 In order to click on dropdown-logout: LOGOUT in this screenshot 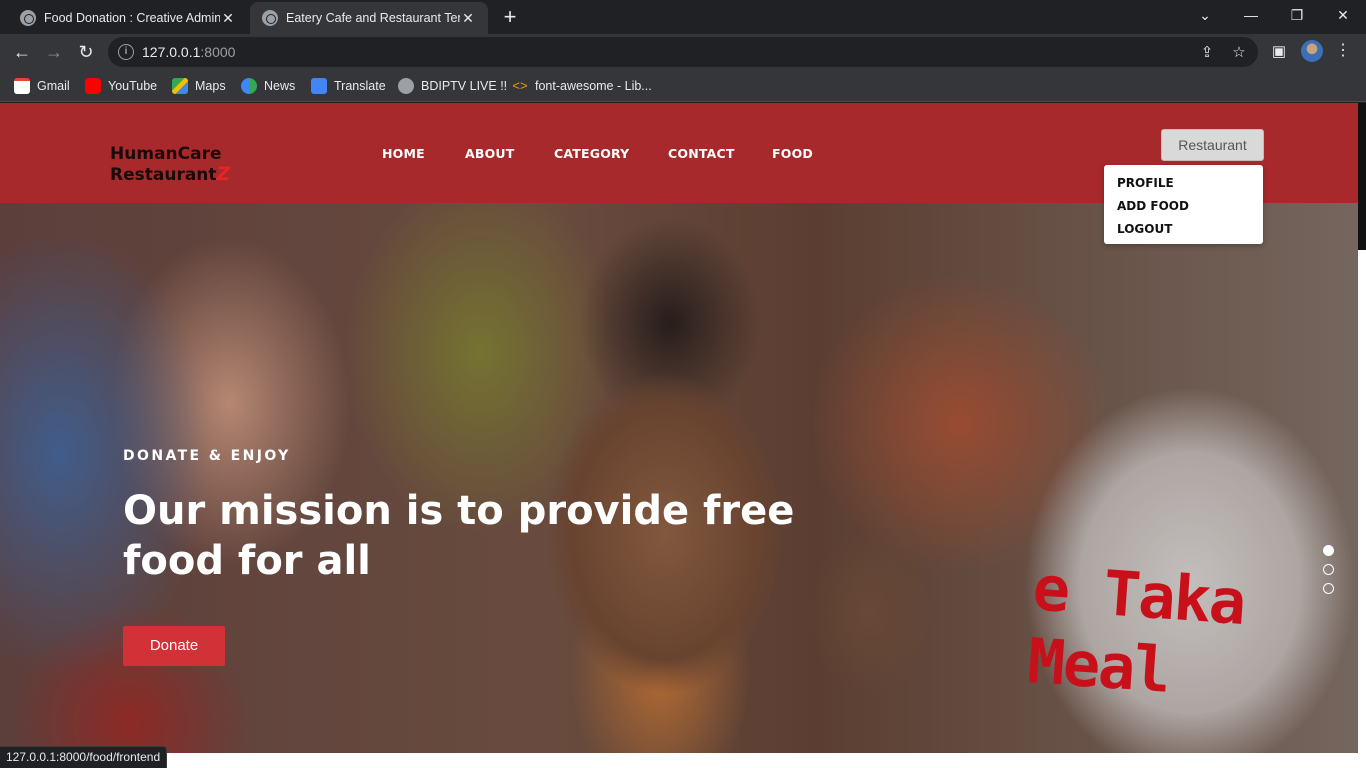, I will do `click(1183, 229)`.